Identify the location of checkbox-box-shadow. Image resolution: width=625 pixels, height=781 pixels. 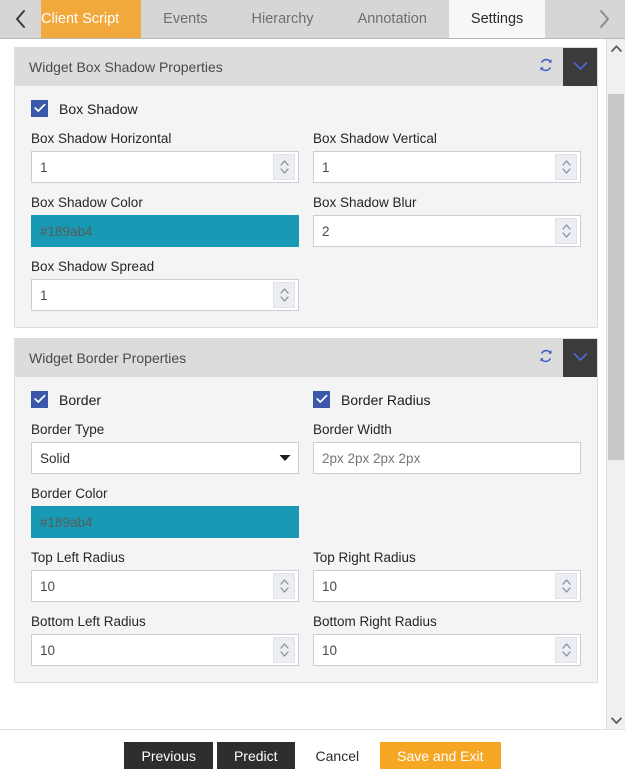
(39, 108).